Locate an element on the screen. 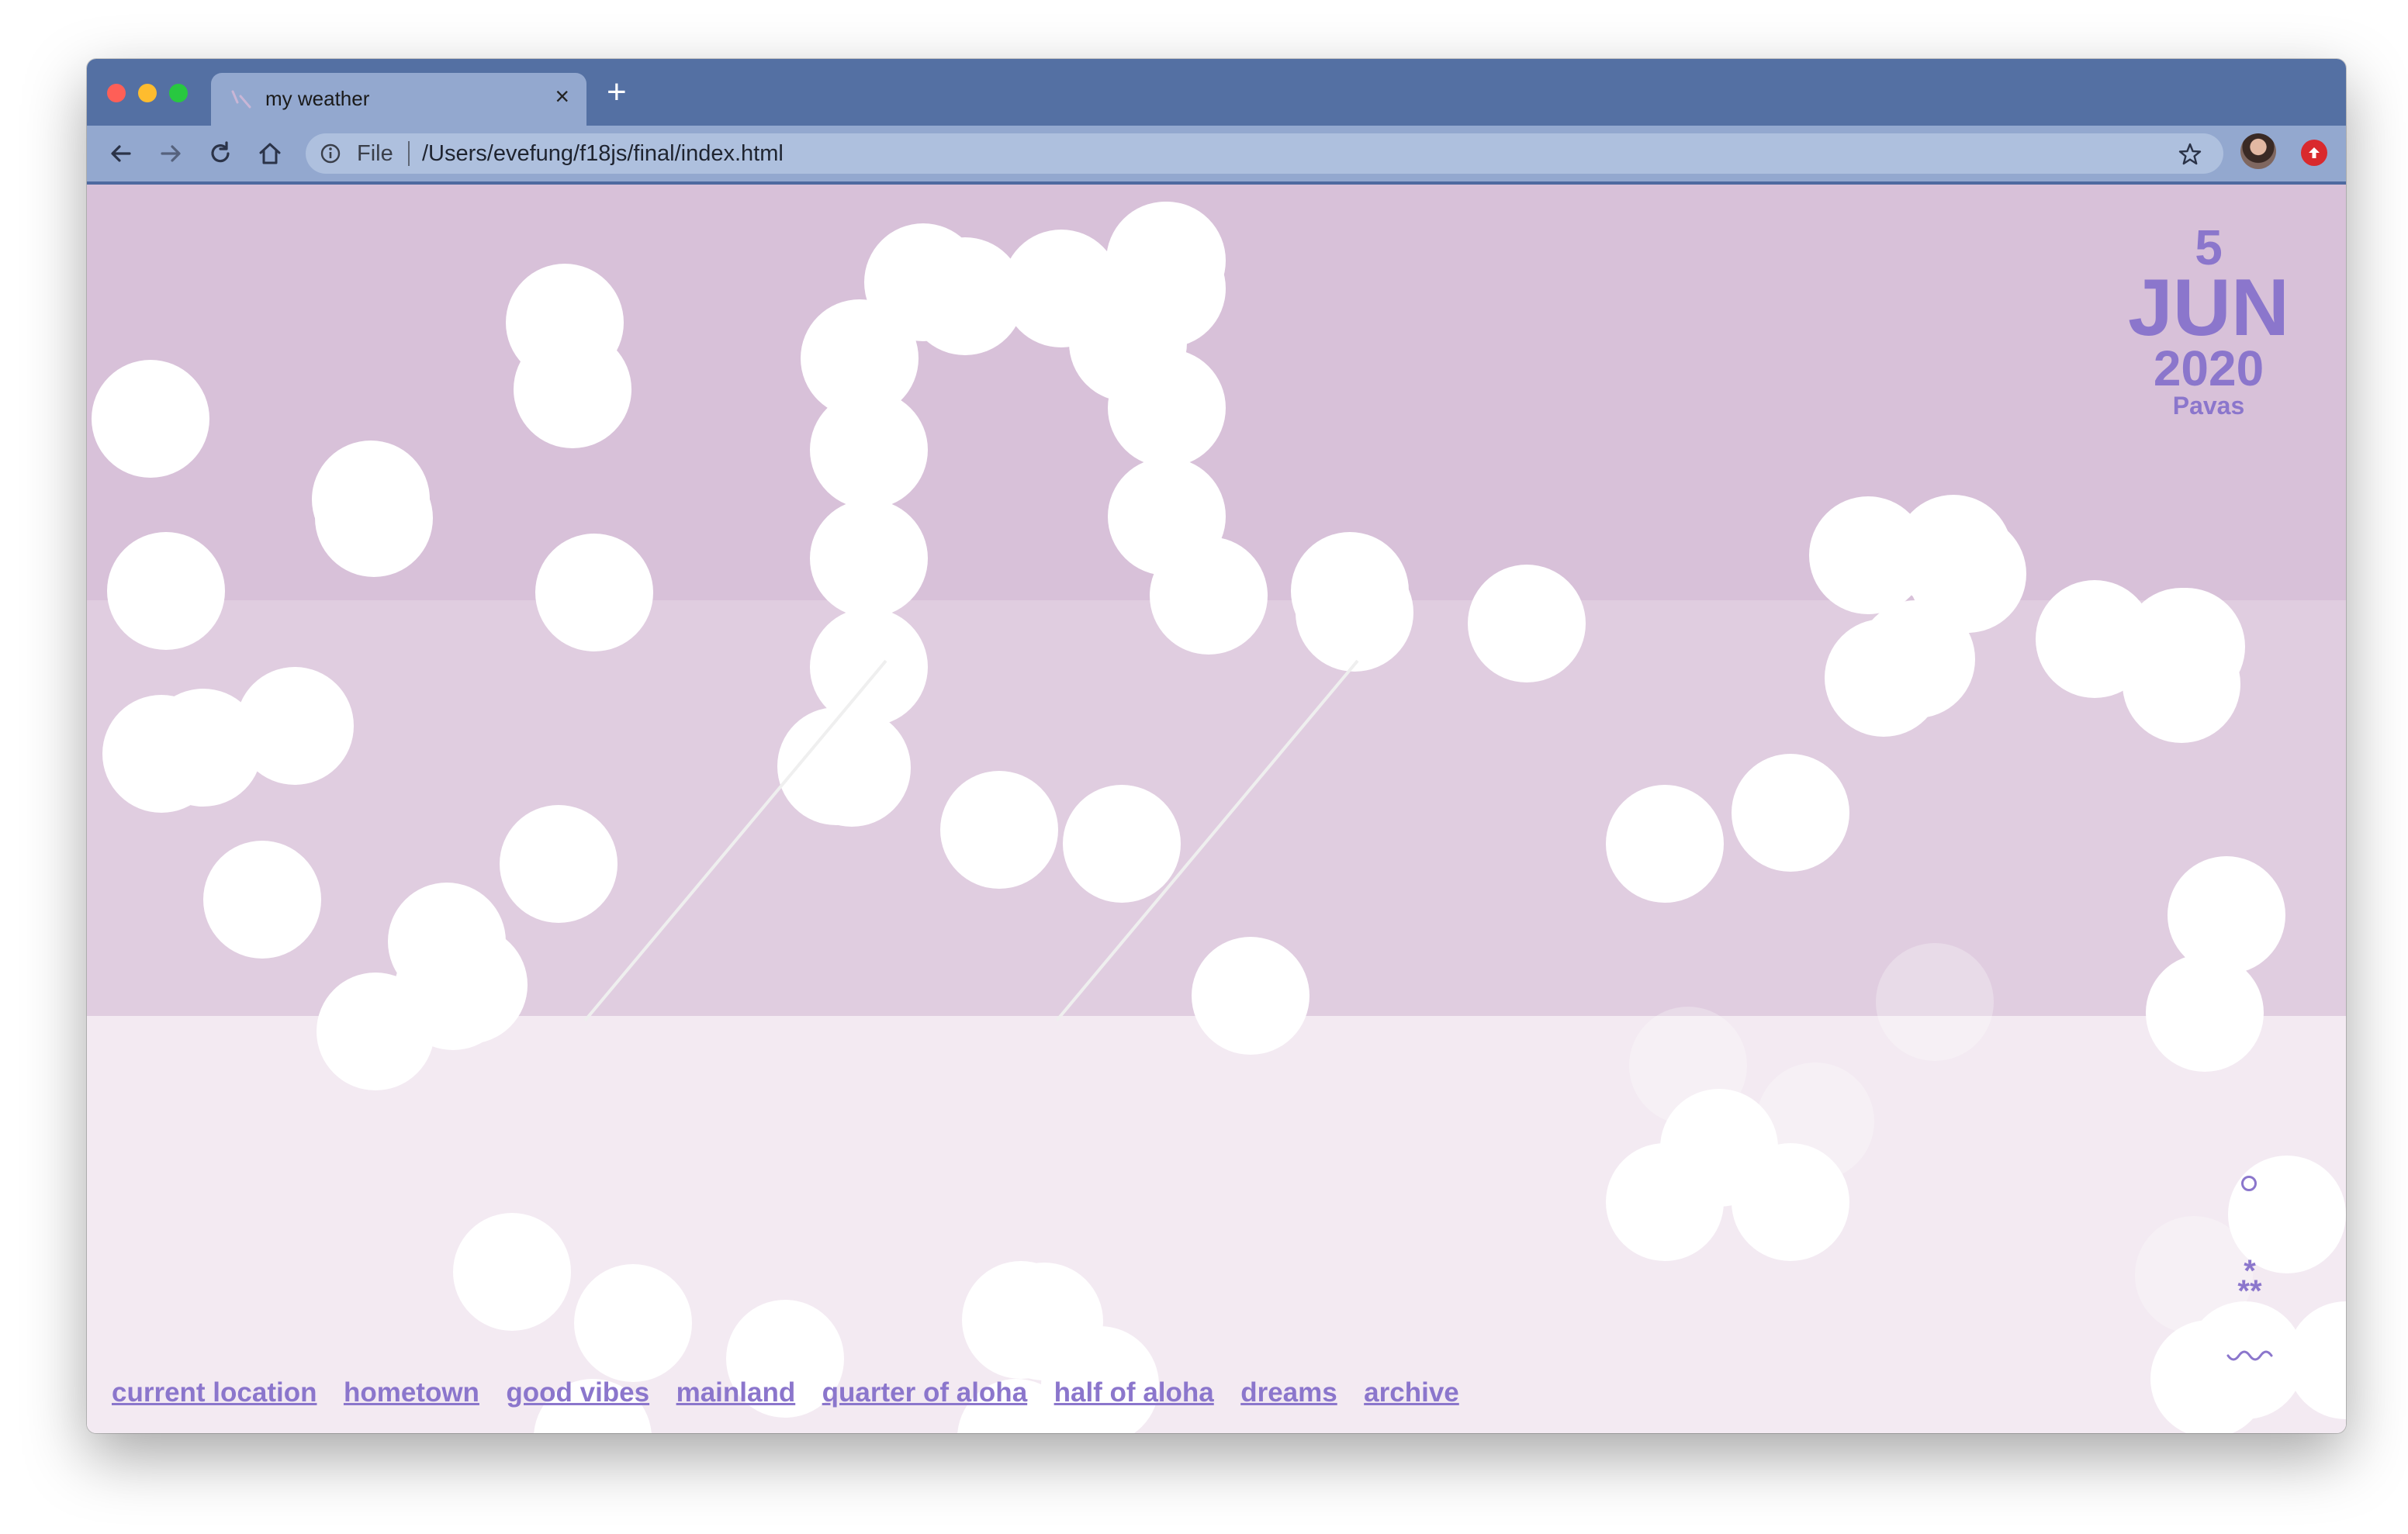 The height and width of the screenshot is (1534, 2408). window-maximize-button is located at coordinates (178, 93).